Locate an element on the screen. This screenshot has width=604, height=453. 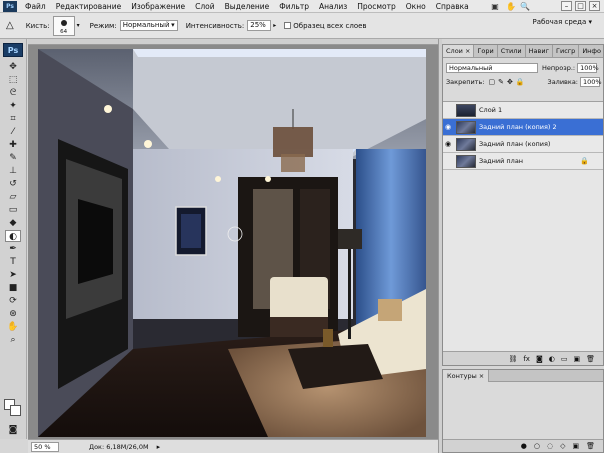
stroke-path-icon: ○ is located at coordinates (537, 446).